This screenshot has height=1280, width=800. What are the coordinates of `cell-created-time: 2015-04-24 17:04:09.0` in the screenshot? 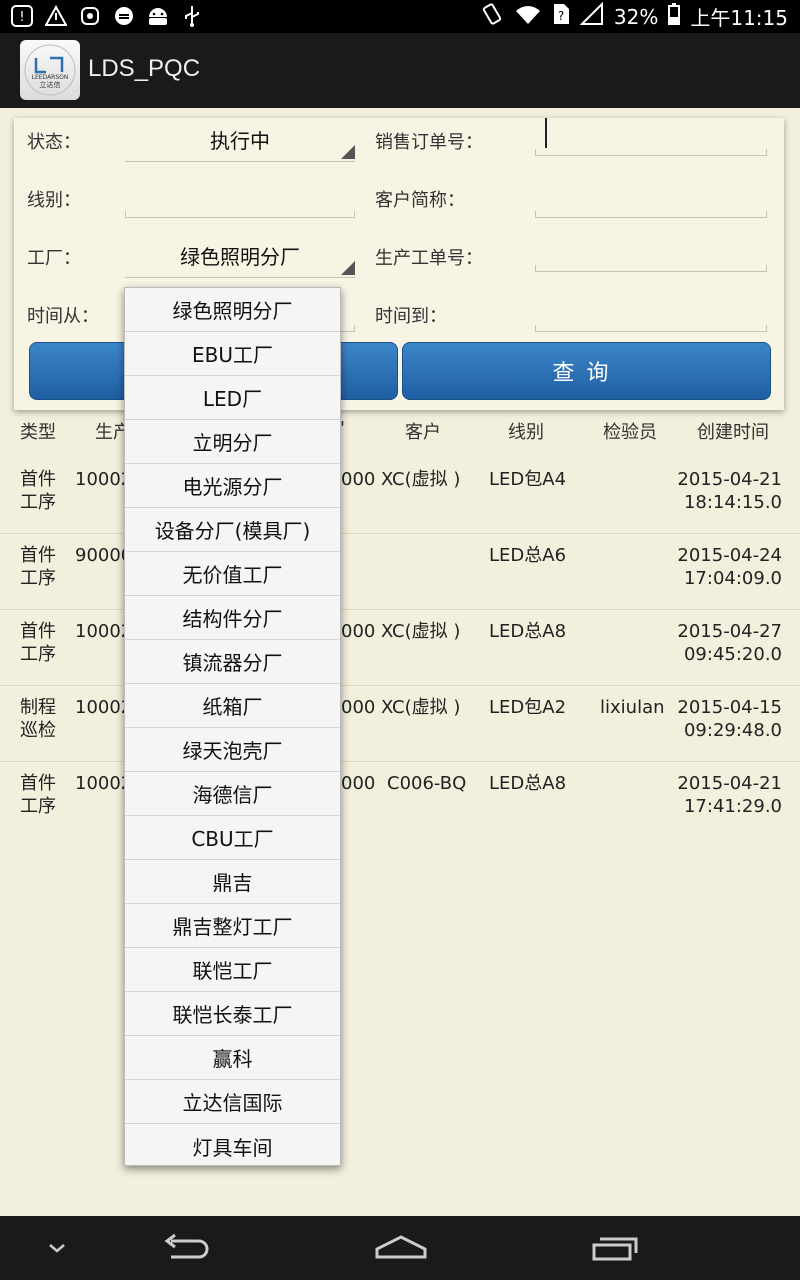 It's located at (729, 567).